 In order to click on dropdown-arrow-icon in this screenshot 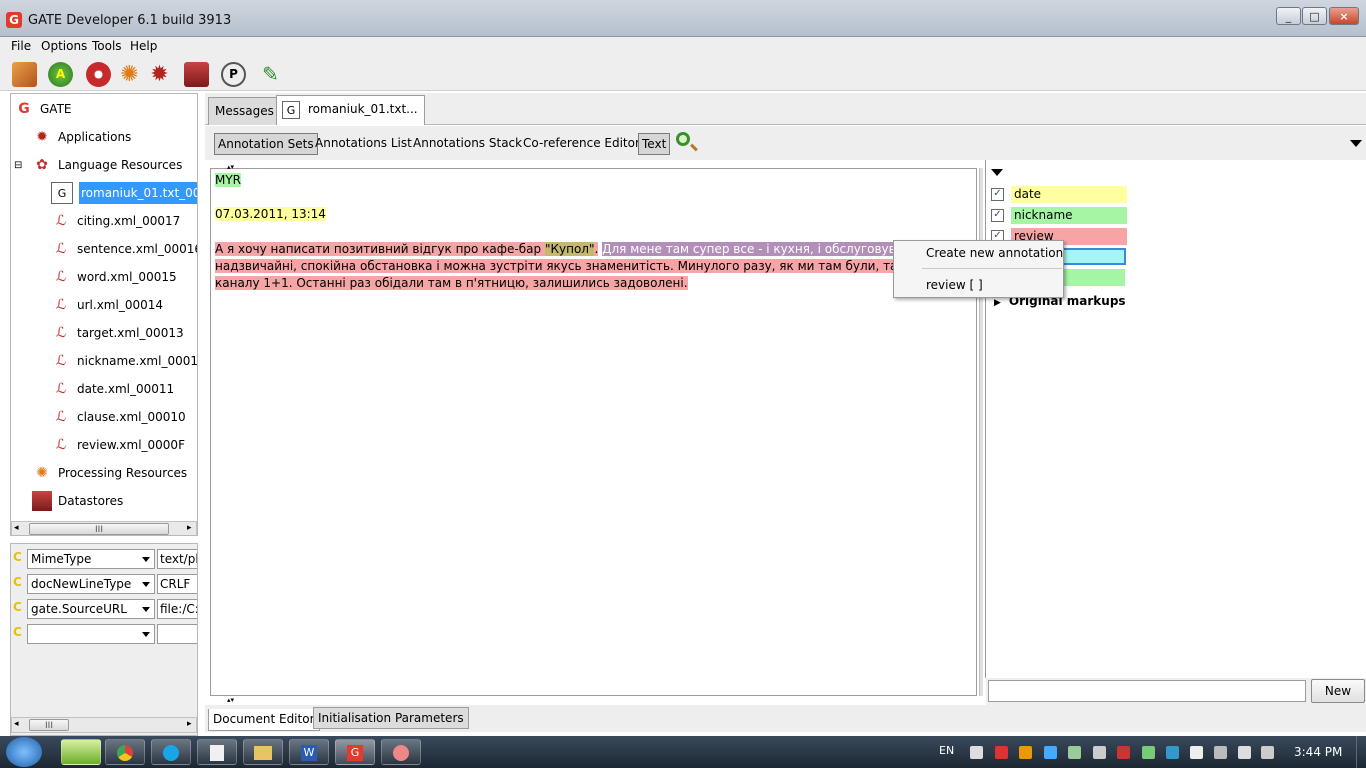, I will do `click(146, 634)`.